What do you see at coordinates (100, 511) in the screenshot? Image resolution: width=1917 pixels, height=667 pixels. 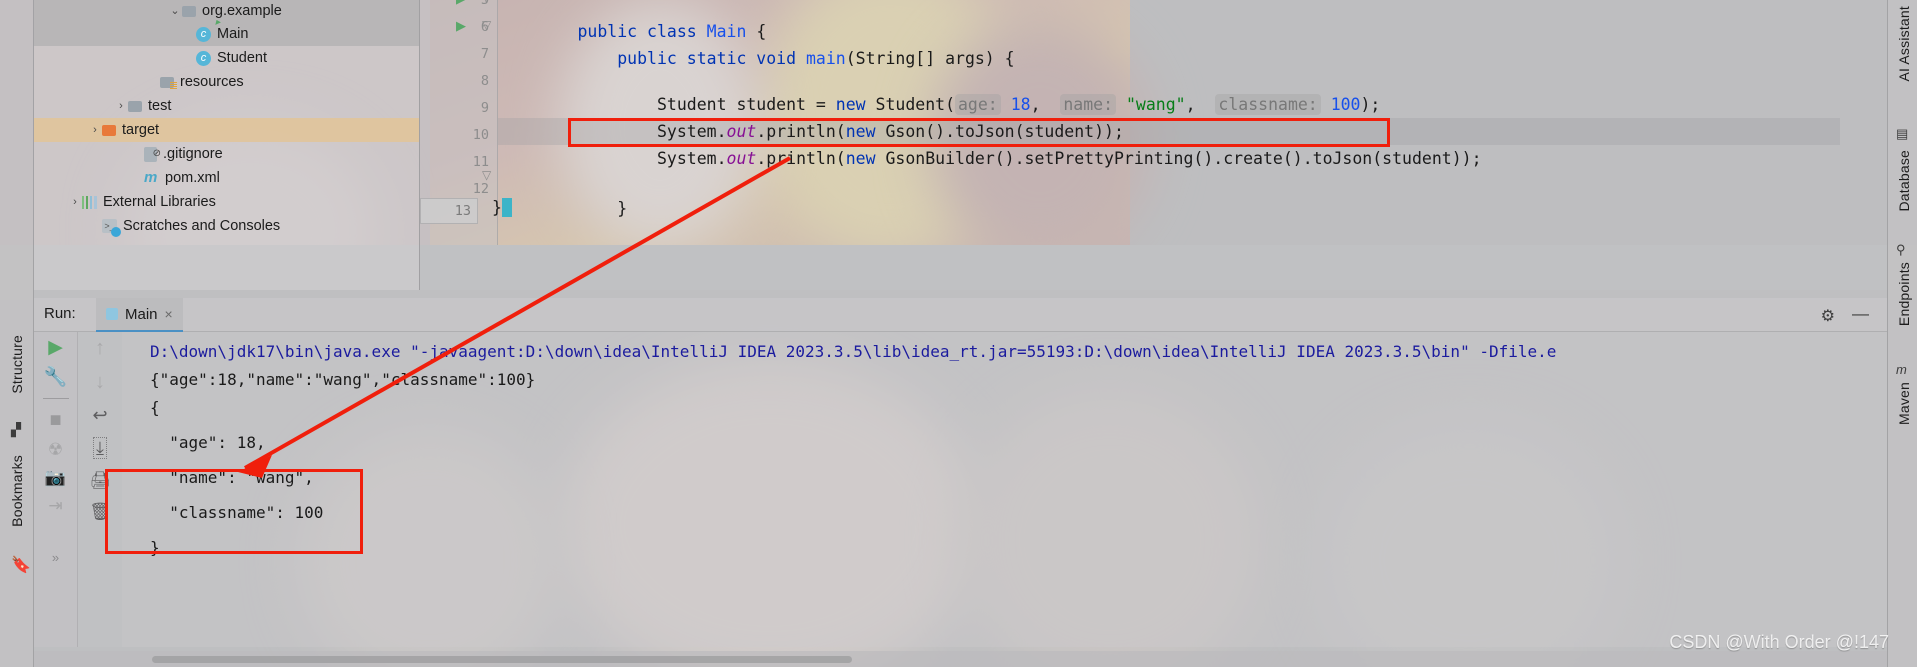 I see `clear-all-icon: 🗑` at bounding box center [100, 511].